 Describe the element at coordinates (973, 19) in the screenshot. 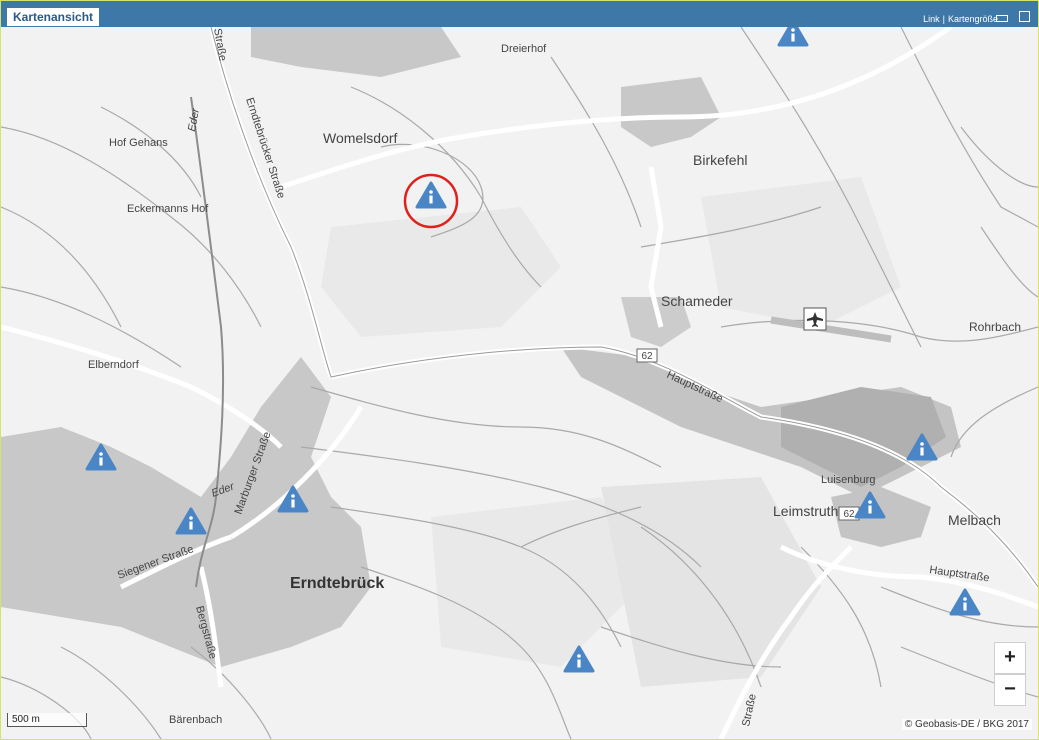

I see `map-size-button: Kartengröße` at that location.